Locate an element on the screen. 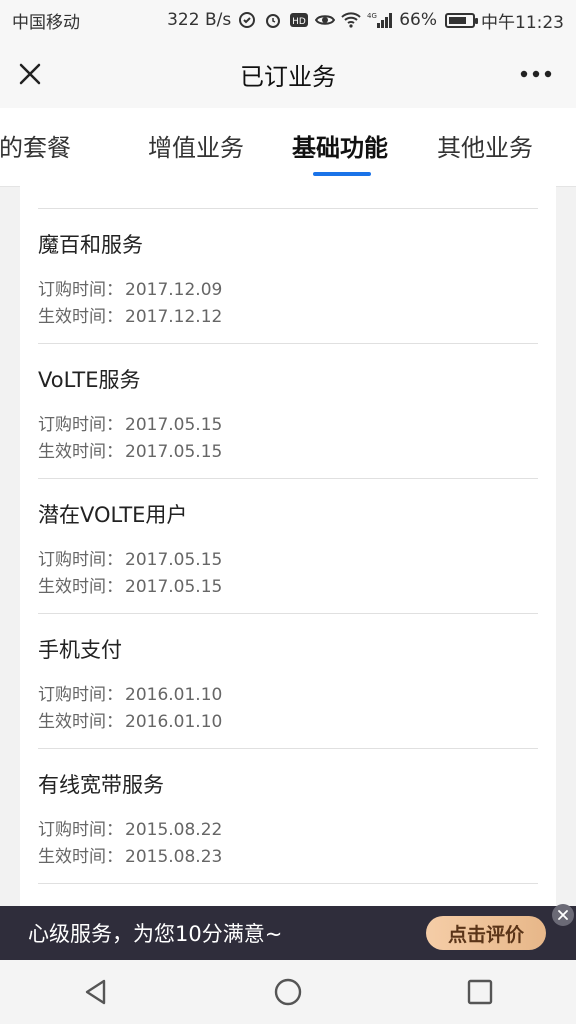 This screenshot has height=1024, width=576. battery-icon is located at coordinates (461, 20).